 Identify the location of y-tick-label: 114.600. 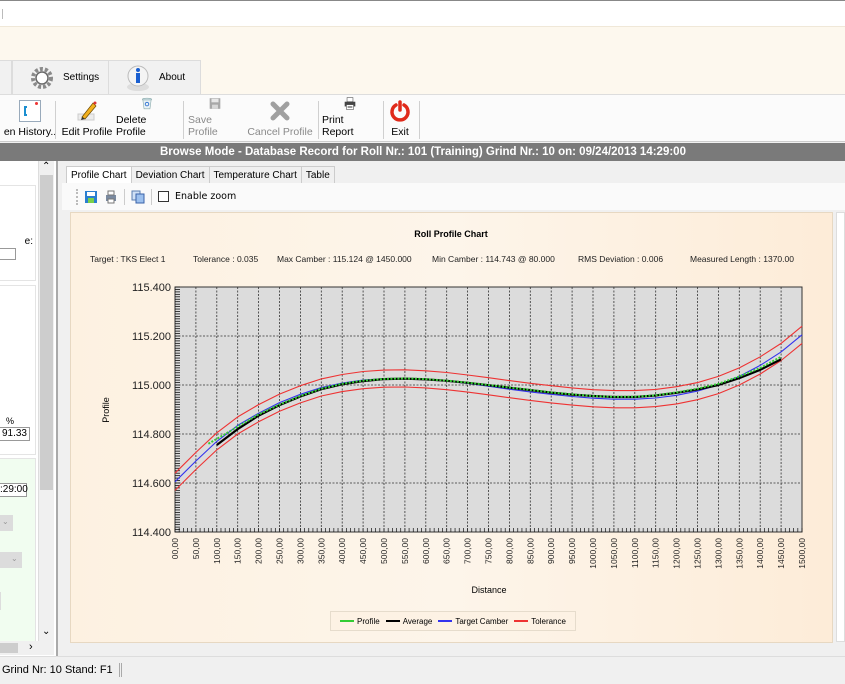
(151, 484).